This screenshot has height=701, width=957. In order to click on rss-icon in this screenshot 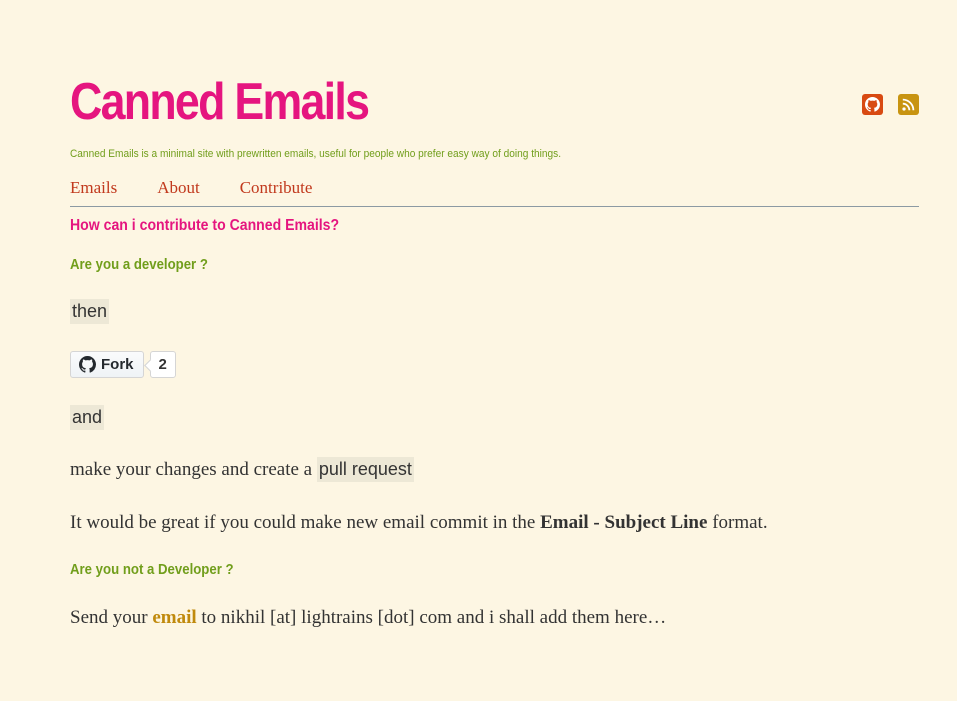, I will do `click(908, 104)`.